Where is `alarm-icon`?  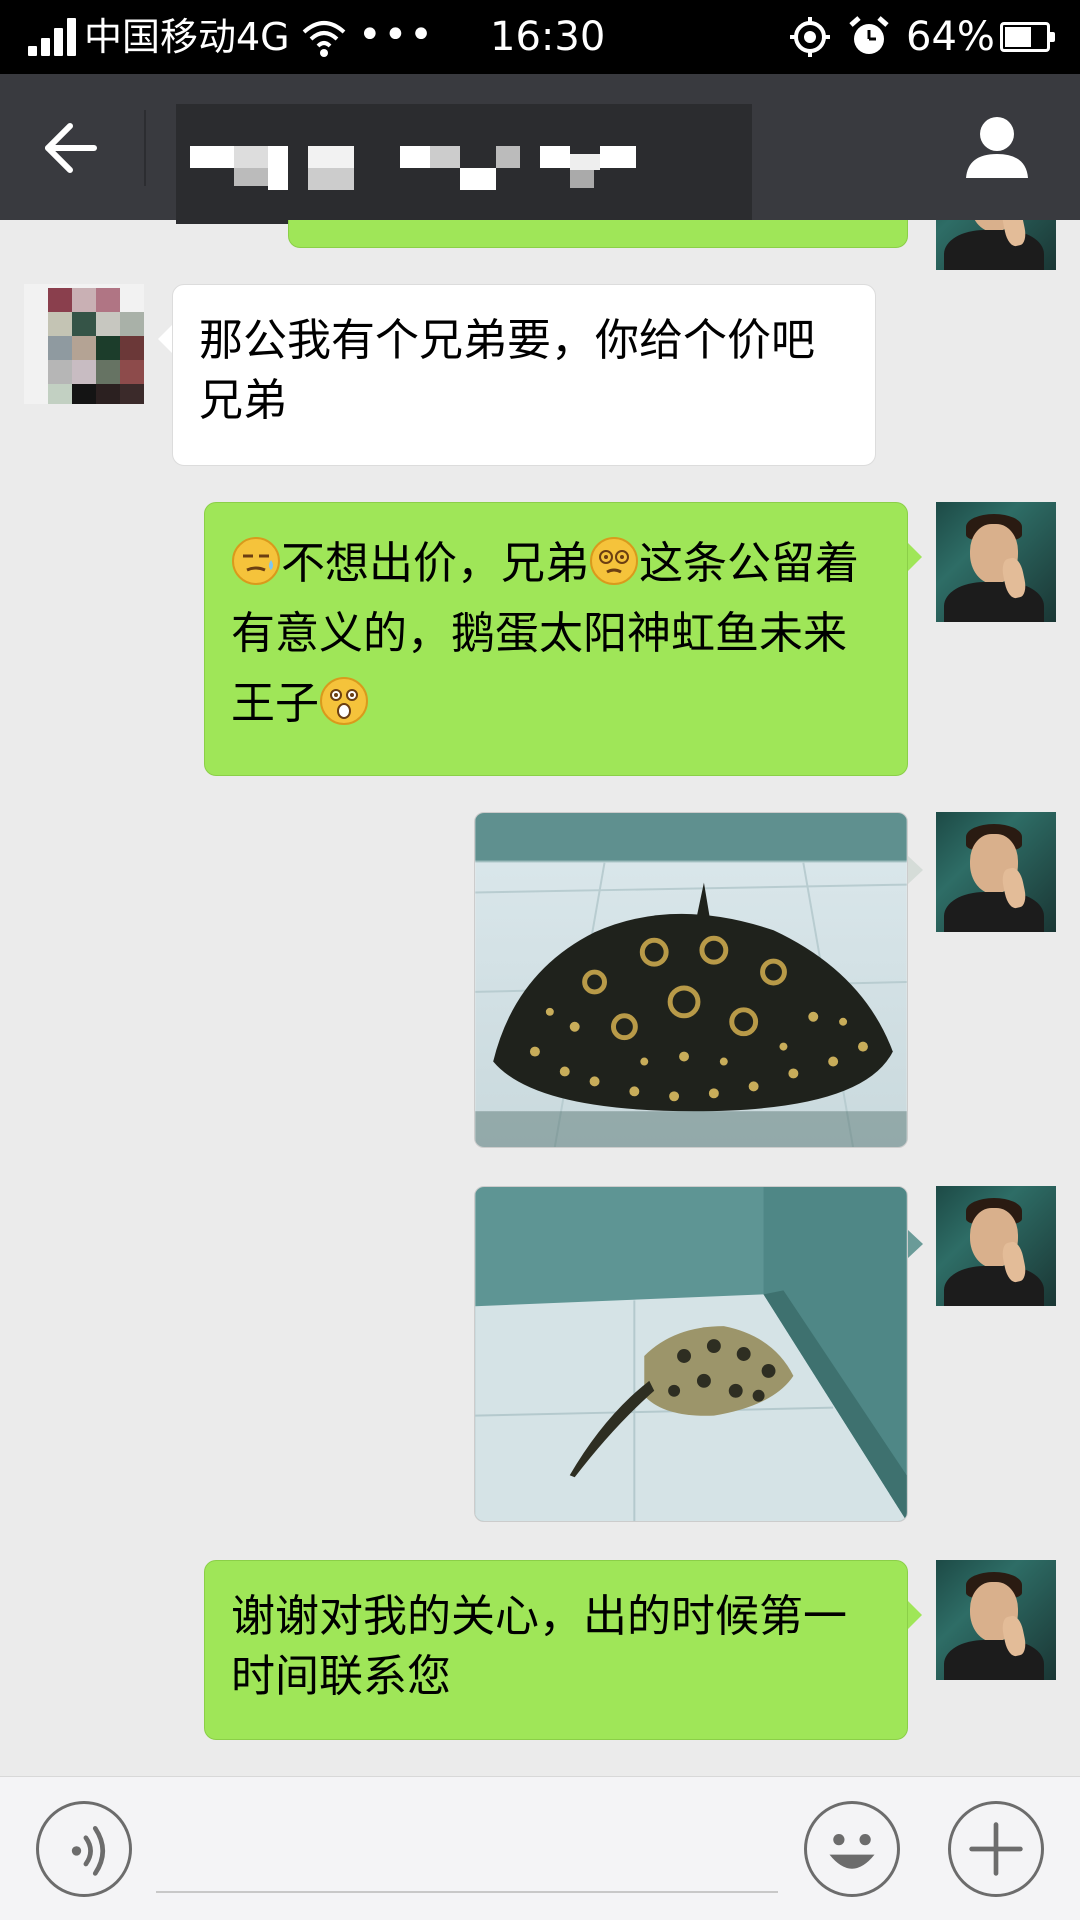 alarm-icon is located at coordinates (869, 35).